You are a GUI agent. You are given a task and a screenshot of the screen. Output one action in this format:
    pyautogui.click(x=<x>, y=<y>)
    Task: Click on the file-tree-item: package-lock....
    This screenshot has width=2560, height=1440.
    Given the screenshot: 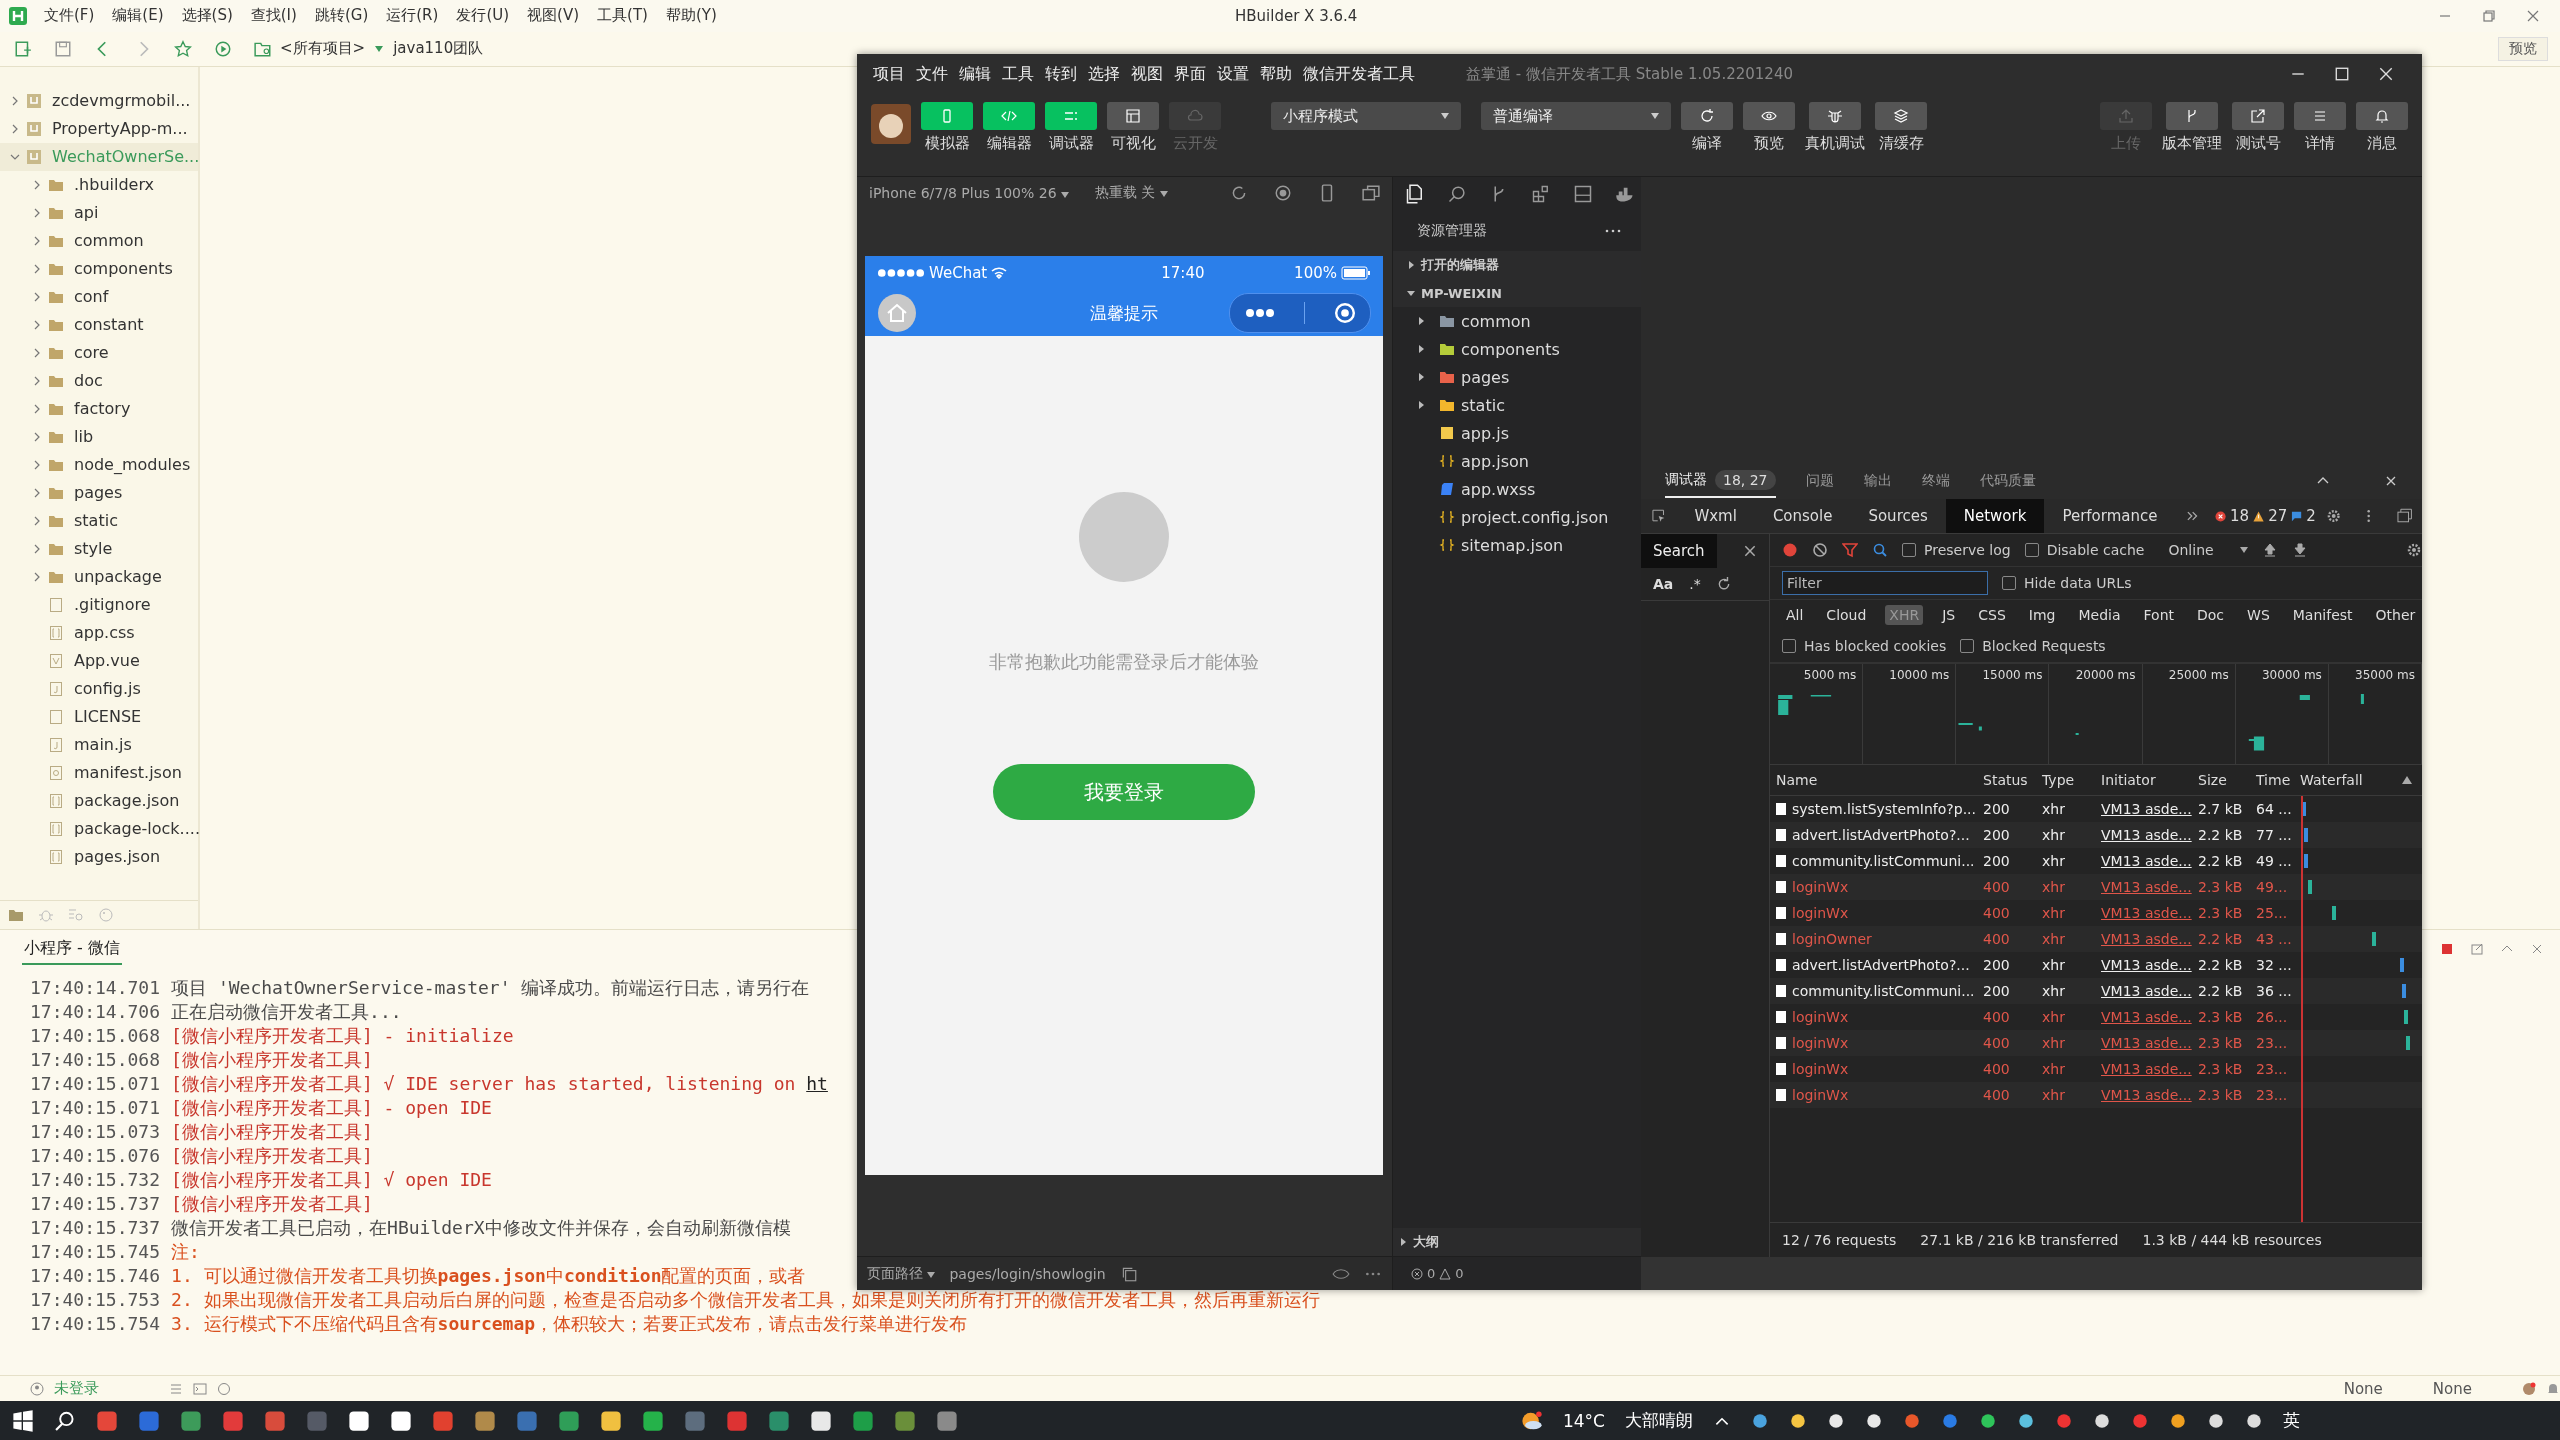 What is the action you would take?
    pyautogui.click(x=99, y=828)
    